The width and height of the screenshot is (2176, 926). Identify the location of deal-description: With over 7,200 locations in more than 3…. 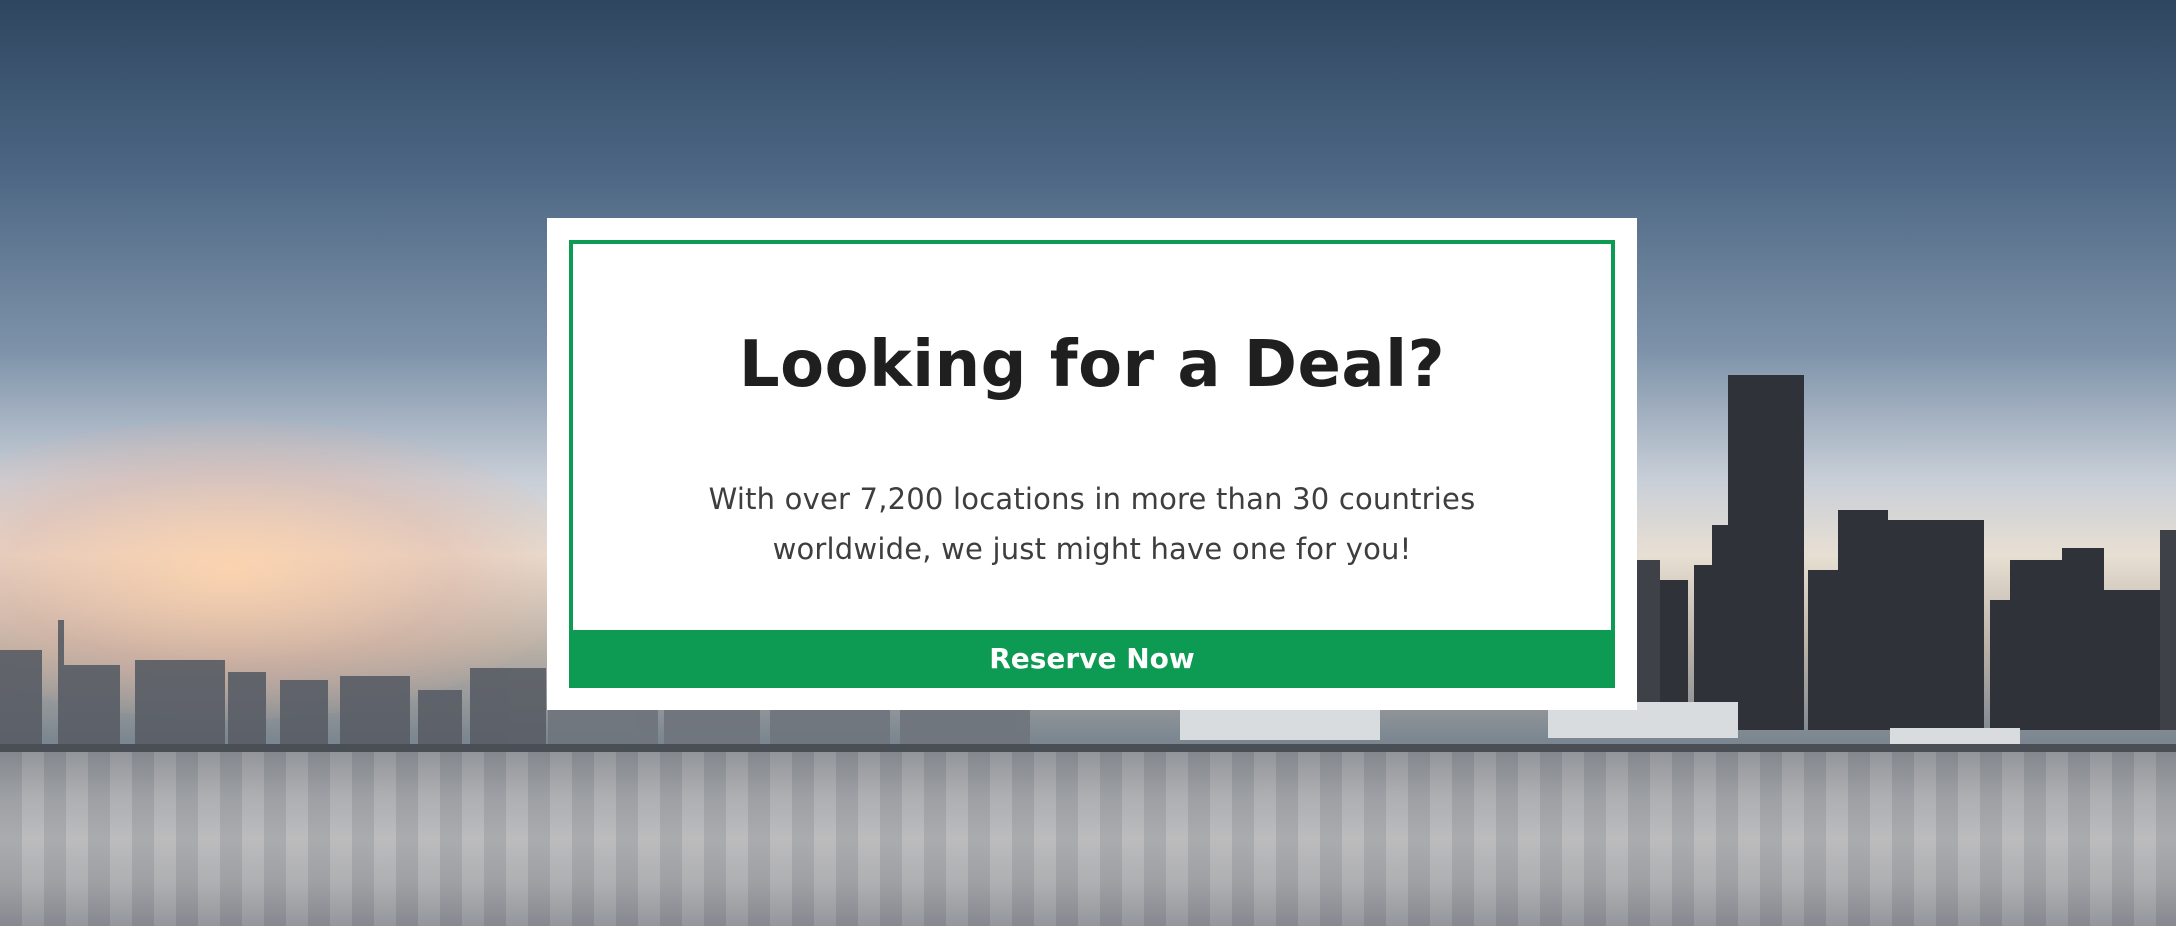
(1092, 524).